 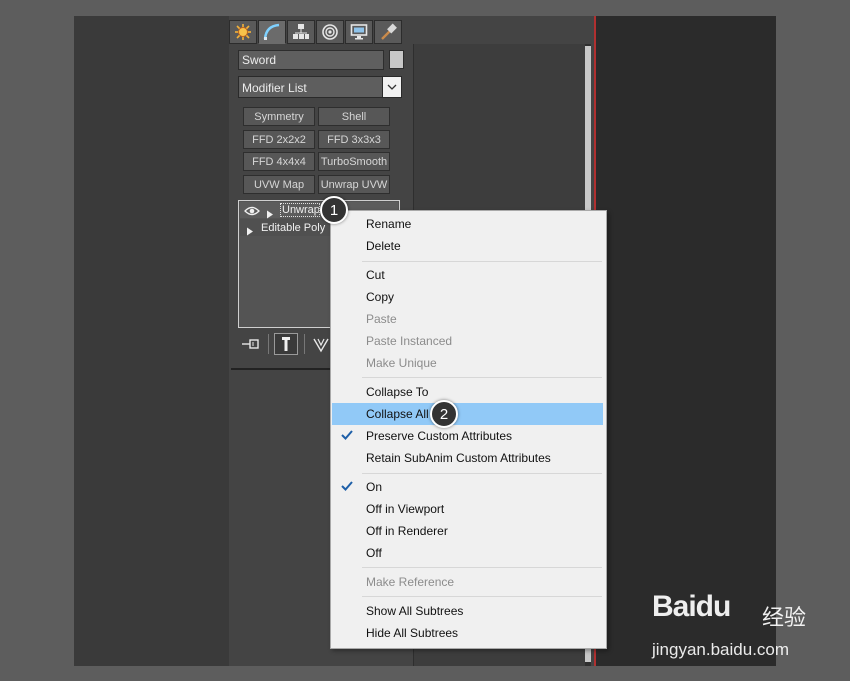 What do you see at coordinates (721, 649) in the screenshot?
I see `watermark-url: jingyan.baidu.com` at bounding box center [721, 649].